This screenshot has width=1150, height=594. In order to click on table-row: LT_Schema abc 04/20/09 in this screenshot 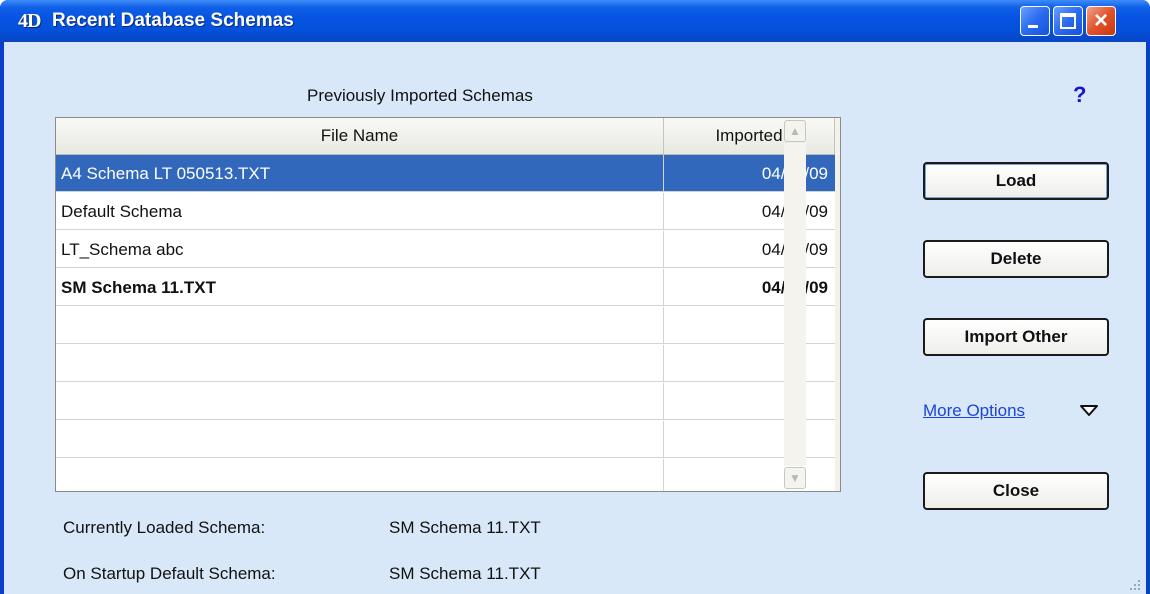, I will do `click(445, 249)`.